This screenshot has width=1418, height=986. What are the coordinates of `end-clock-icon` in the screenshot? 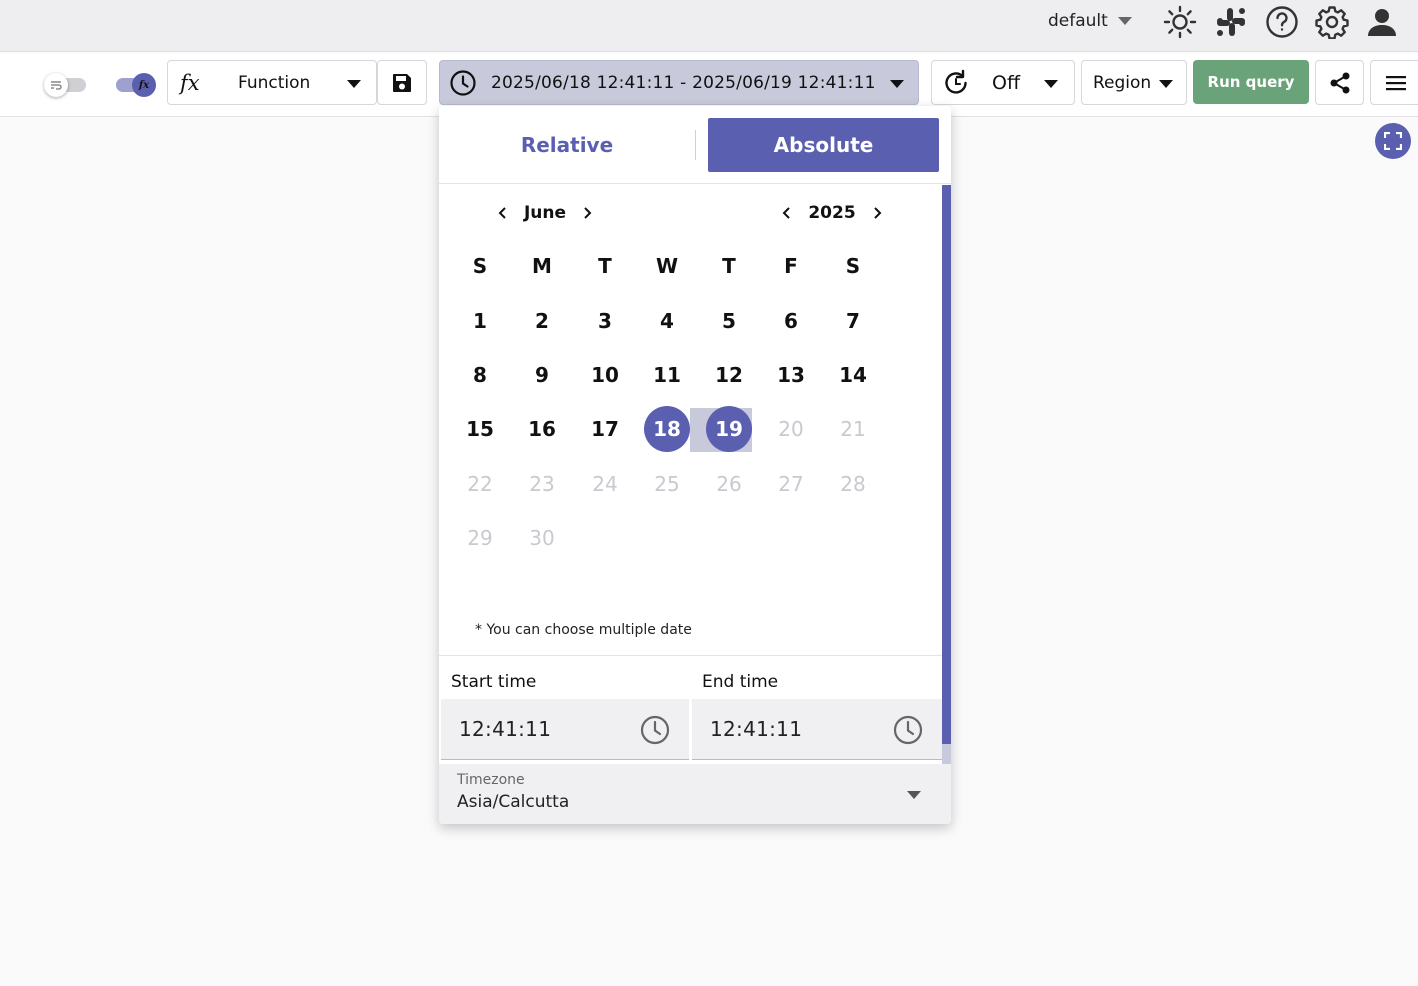 It's located at (908, 730).